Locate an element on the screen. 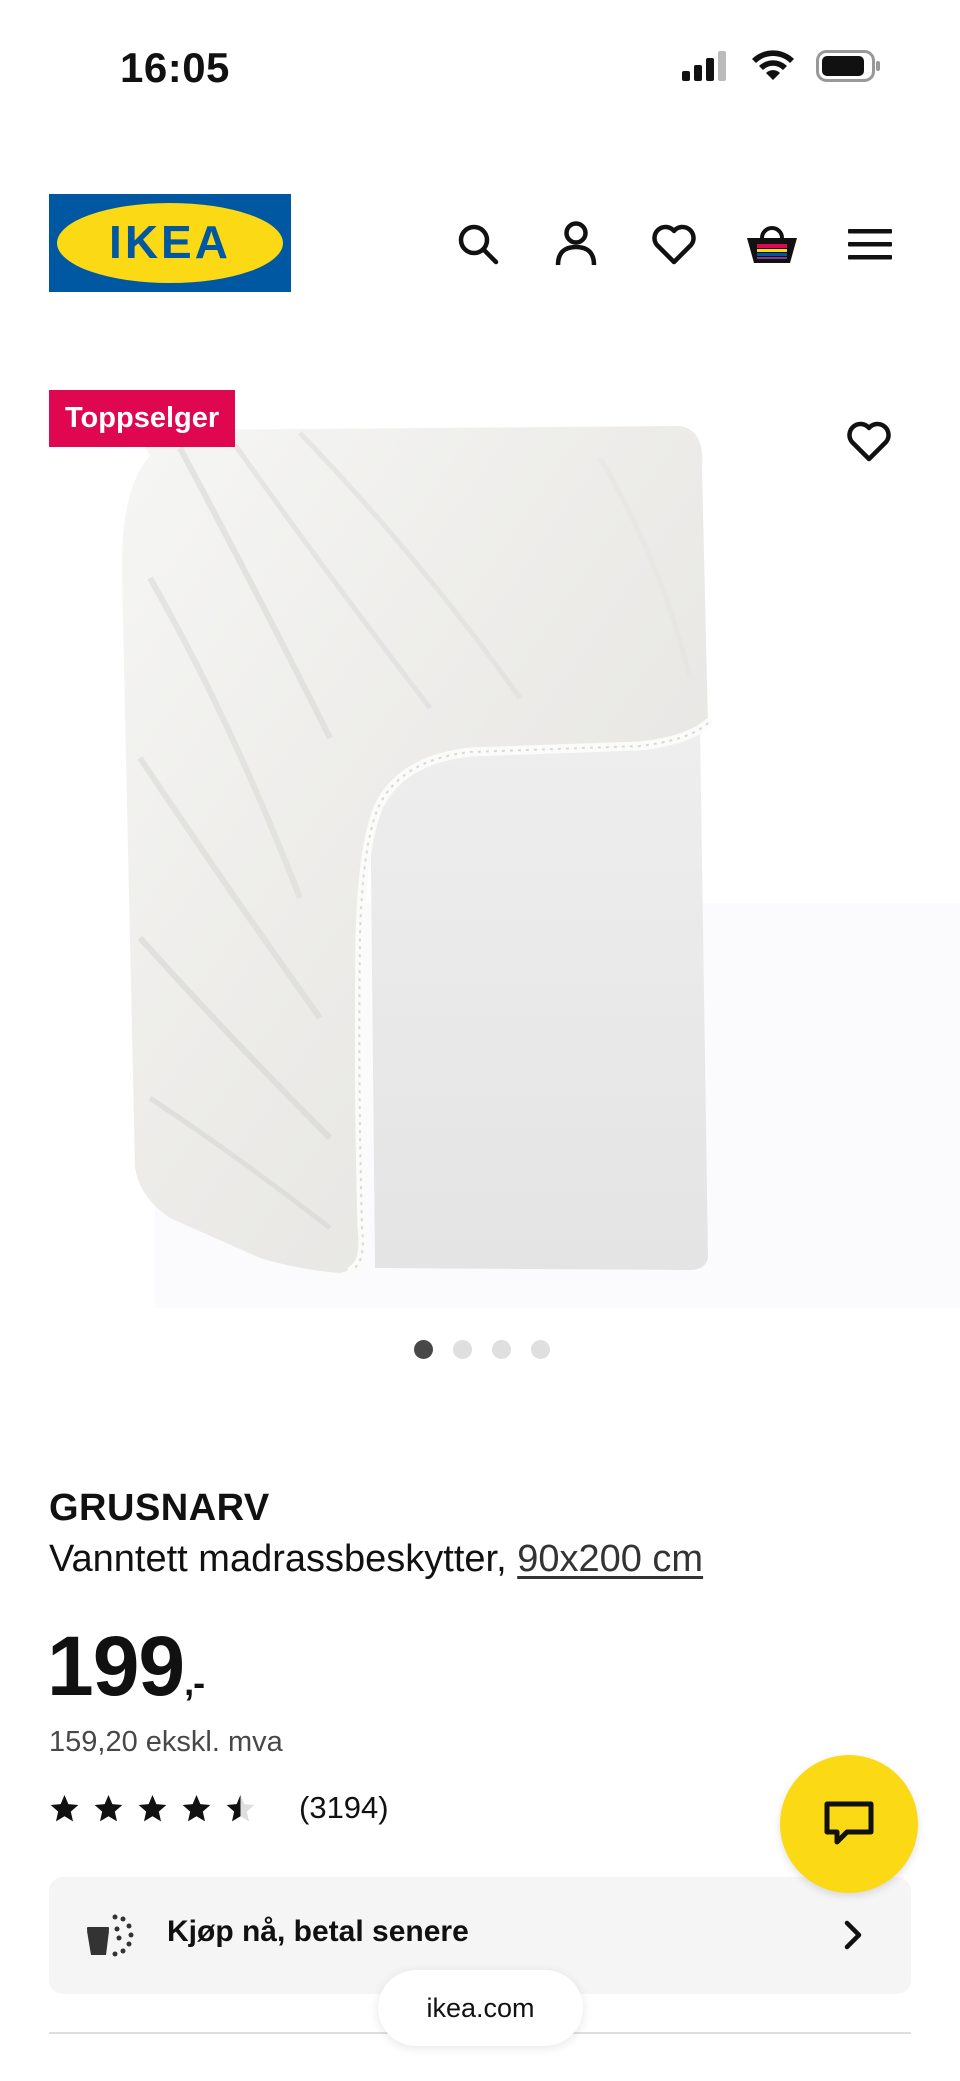 Image resolution: width=960 pixels, height=2081 pixels. battery-icon is located at coordinates (848, 66).